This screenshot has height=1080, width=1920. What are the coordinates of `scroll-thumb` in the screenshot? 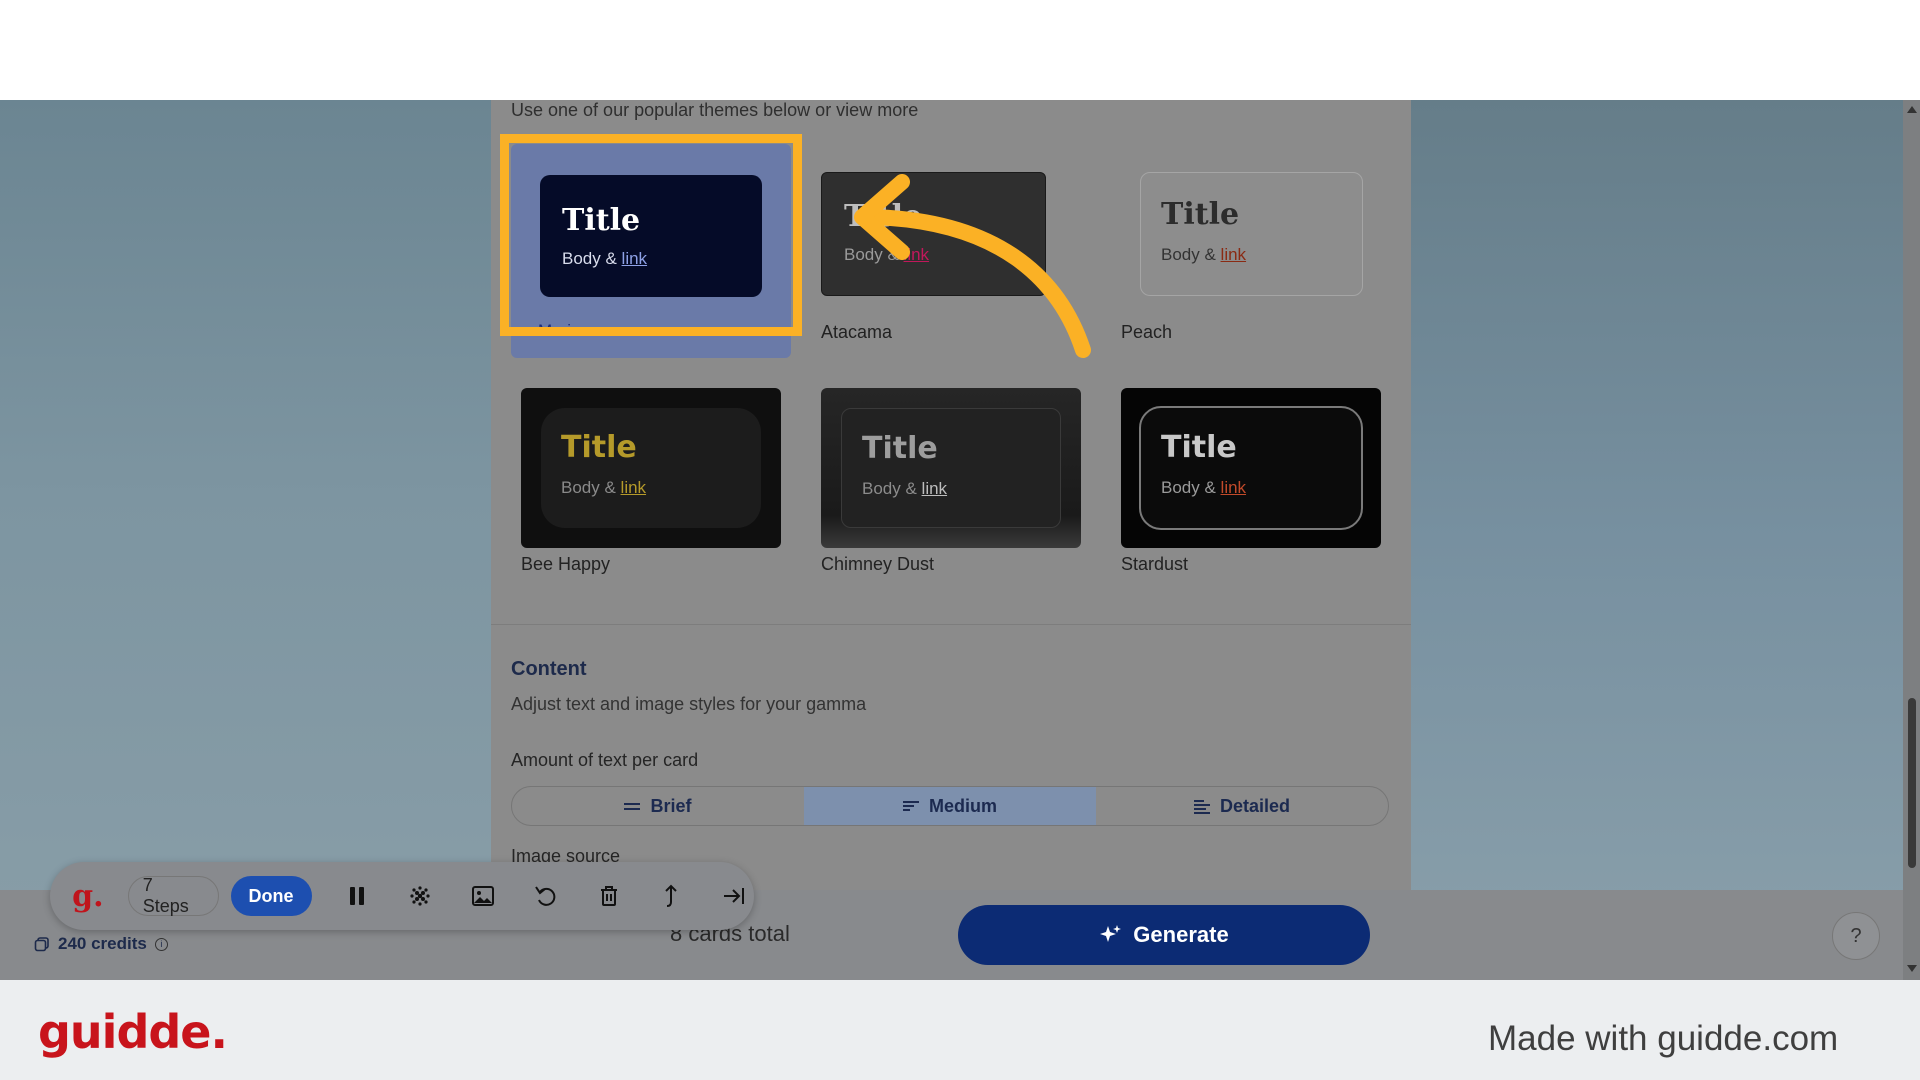 It's located at (1912, 783).